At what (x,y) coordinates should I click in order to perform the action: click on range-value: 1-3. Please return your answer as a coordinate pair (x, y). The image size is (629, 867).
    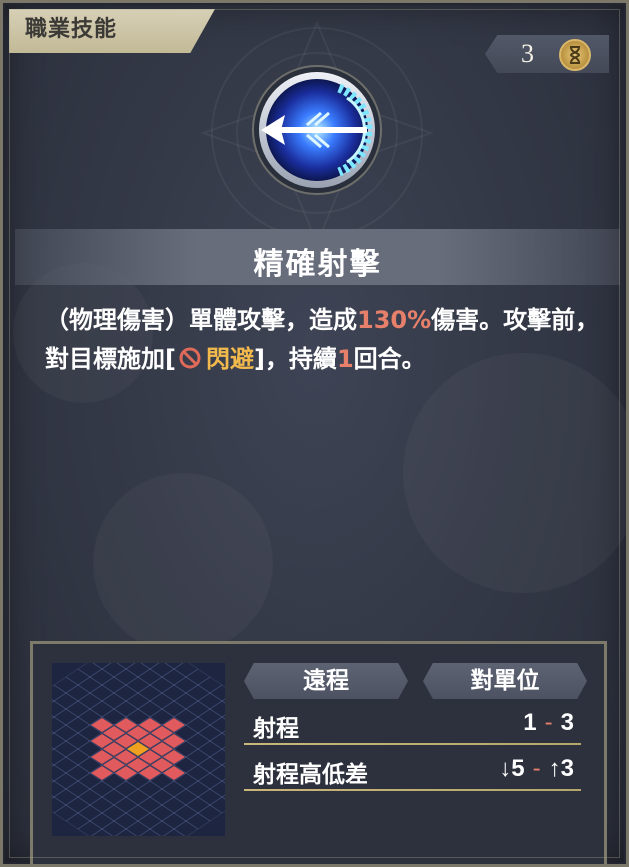
    Looking at the image, I should click on (548, 723).